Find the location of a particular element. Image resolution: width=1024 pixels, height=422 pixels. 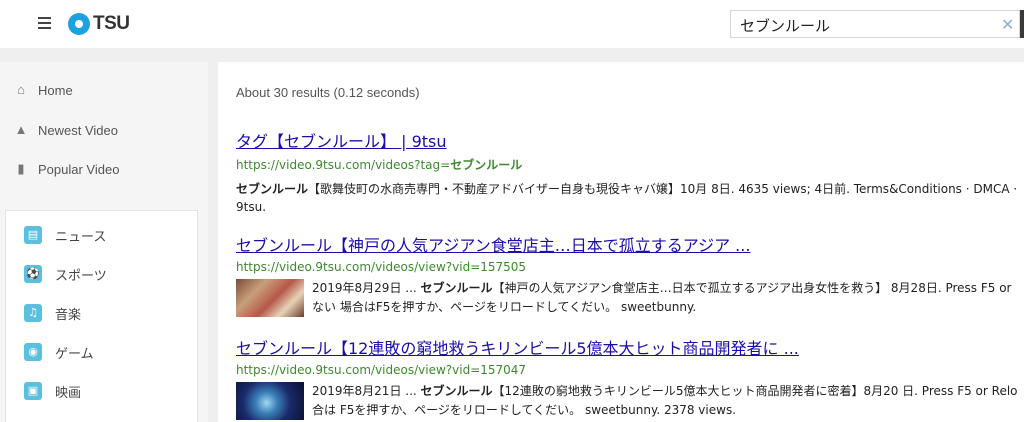

top-bar: TSU ✕ is located at coordinates (512, 24).